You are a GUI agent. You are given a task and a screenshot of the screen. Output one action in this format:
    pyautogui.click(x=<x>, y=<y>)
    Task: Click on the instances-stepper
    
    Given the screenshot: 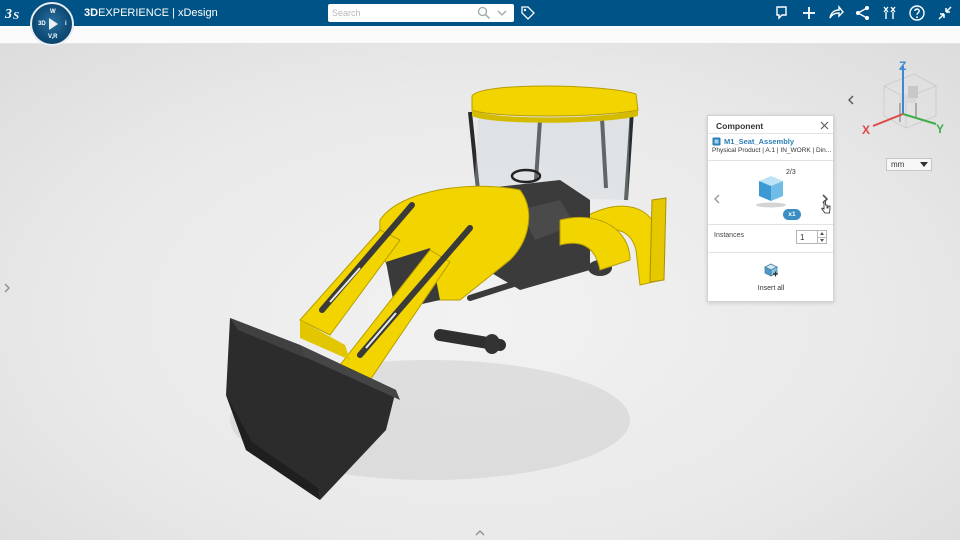 What is the action you would take?
    pyautogui.click(x=811, y=237)
    